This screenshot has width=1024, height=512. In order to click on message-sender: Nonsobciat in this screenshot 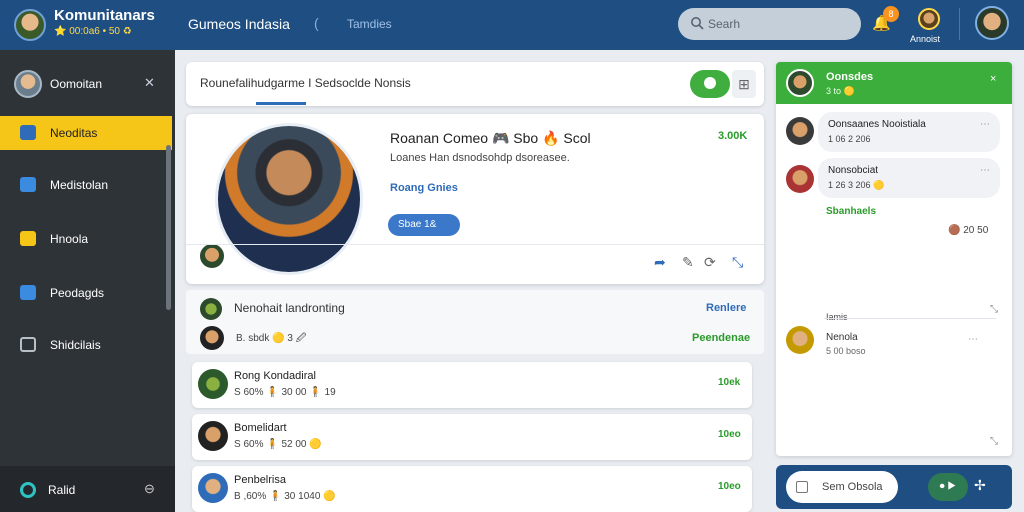, I will do `click(853, 170)`.